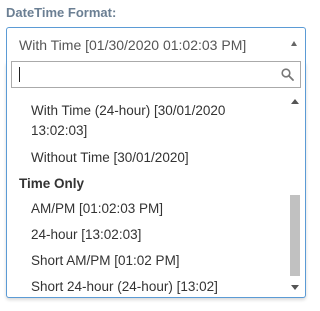 The width and height of the screenshot is (320, 311). I want to click on option-without-time: Without Time [30/01/2020], so click(147, 158).